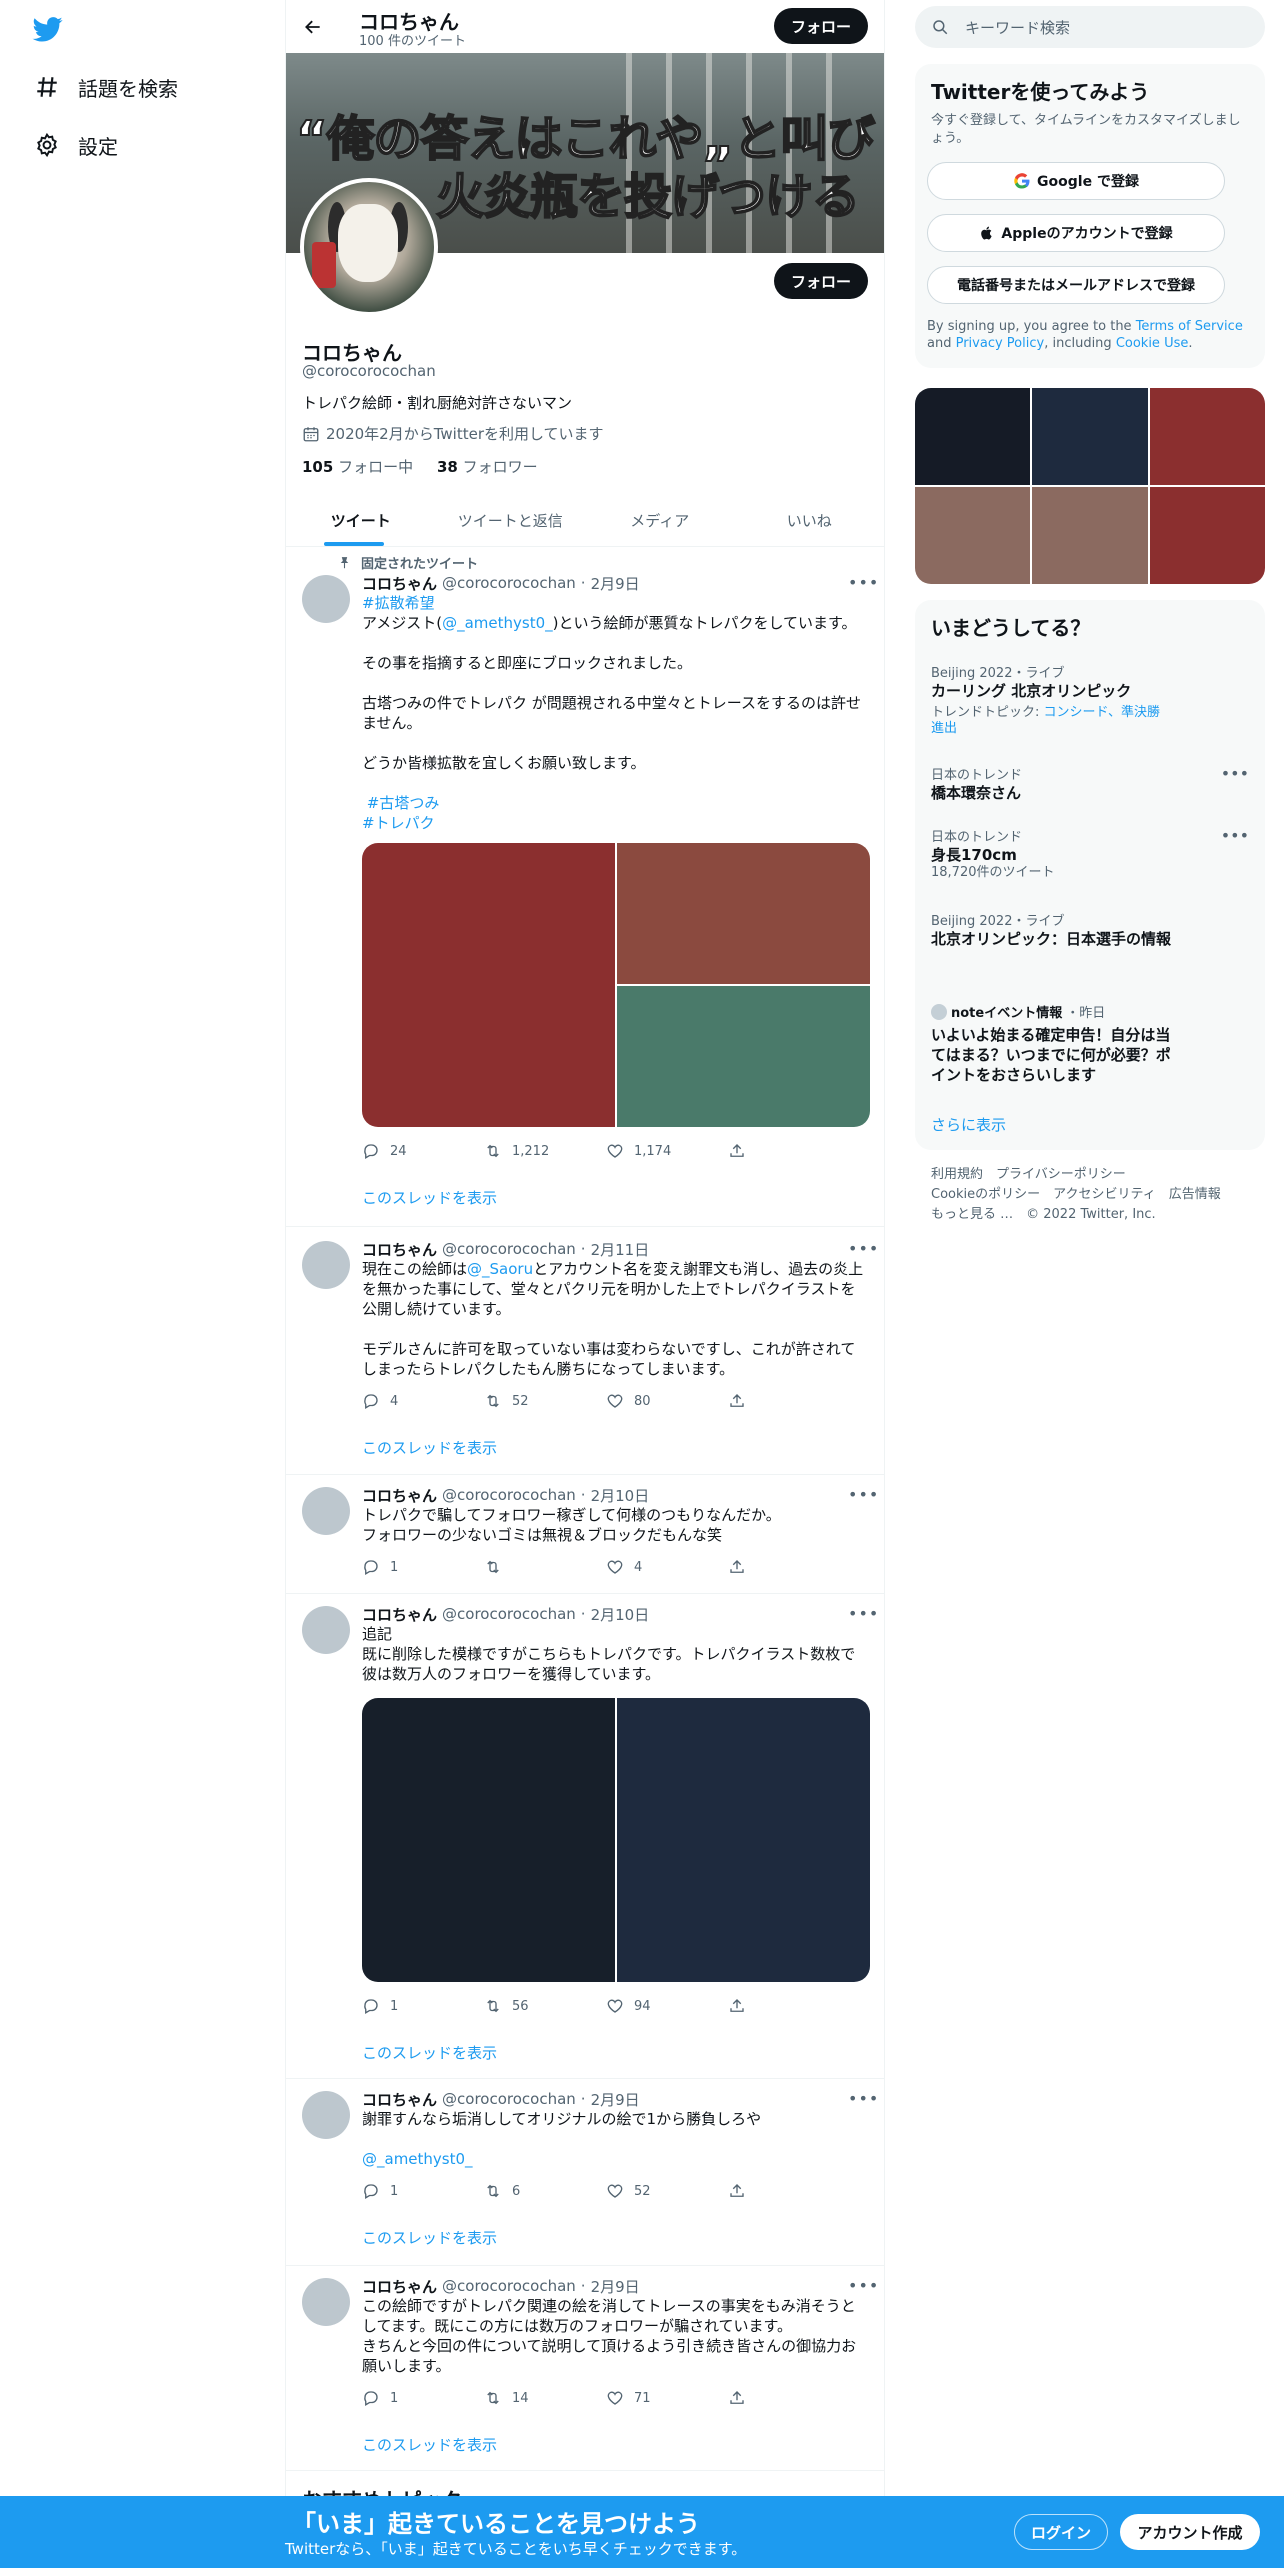  Describe the element at coordinates (968, 1124) in the screenshot. I see `show-more-link: さらに表示` at that location.